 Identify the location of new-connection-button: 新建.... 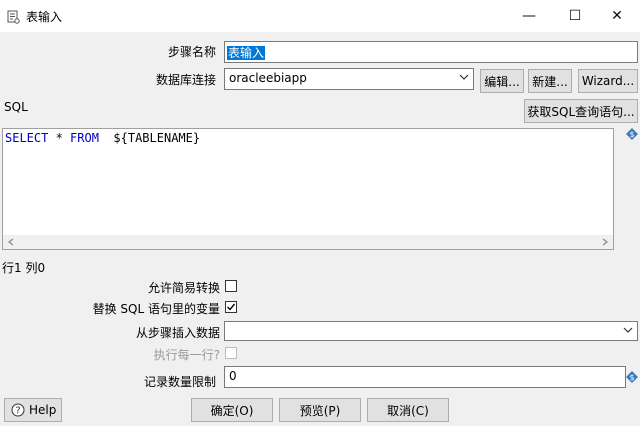
(550, 81).